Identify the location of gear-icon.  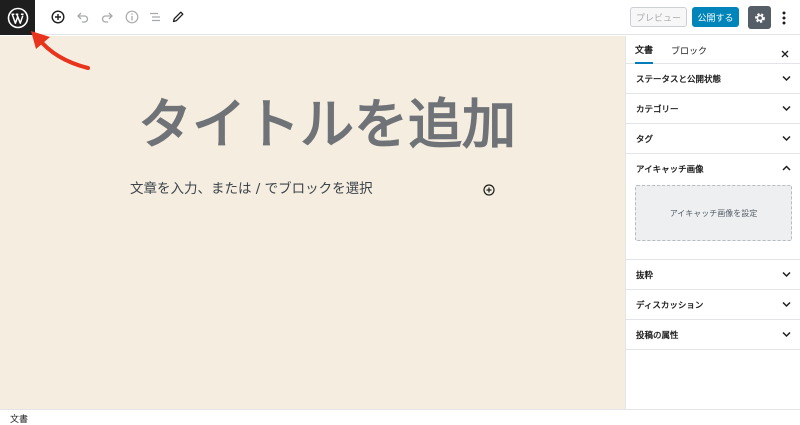
(759, 17).